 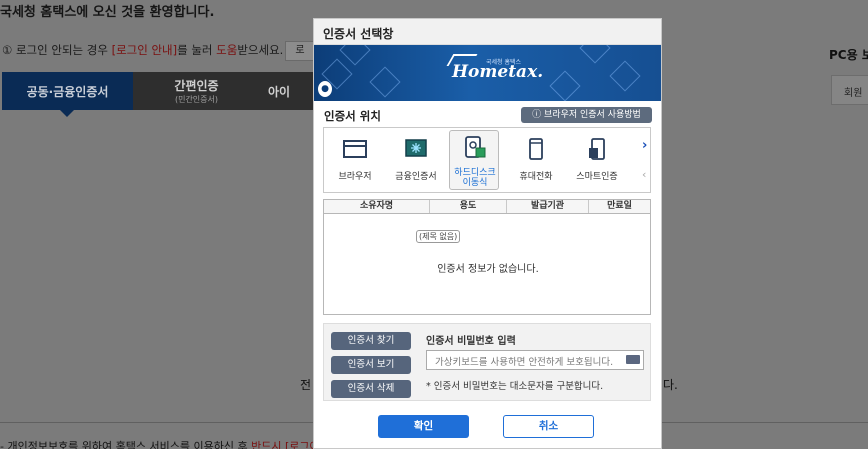 What do you see at coordinates (548, 426) in the screenshot?
I see `cancel-button: 취소` at bounding box center [548, 426].